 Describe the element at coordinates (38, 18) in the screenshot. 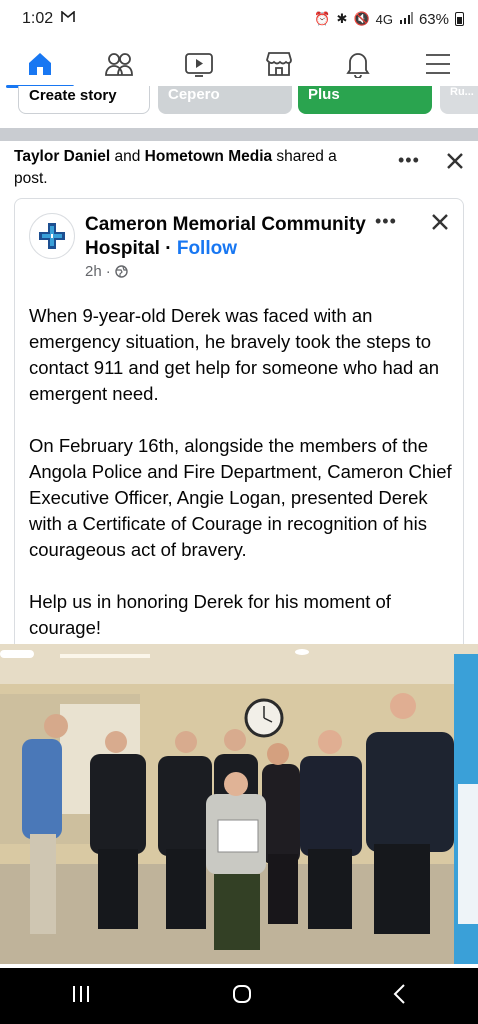

I see `status-time: 1:02` at that location.